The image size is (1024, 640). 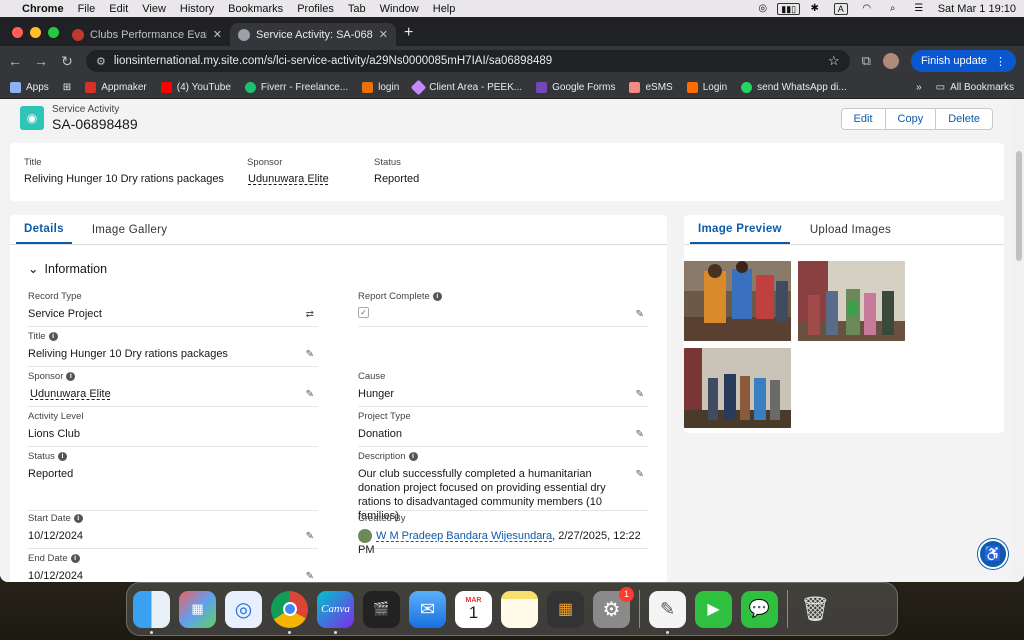 What do you see at coordinates (357, 9) in the screenshot?
I see `menu-tab: Tab` at bounding box center [357, 9].